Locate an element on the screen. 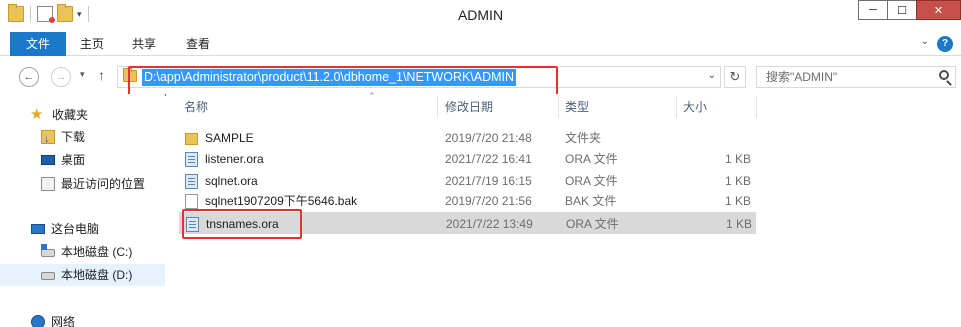 Image resolution: width=961 pixels, height=327 pixels. file-name: listener.ora is located at coordinates (234, 159).